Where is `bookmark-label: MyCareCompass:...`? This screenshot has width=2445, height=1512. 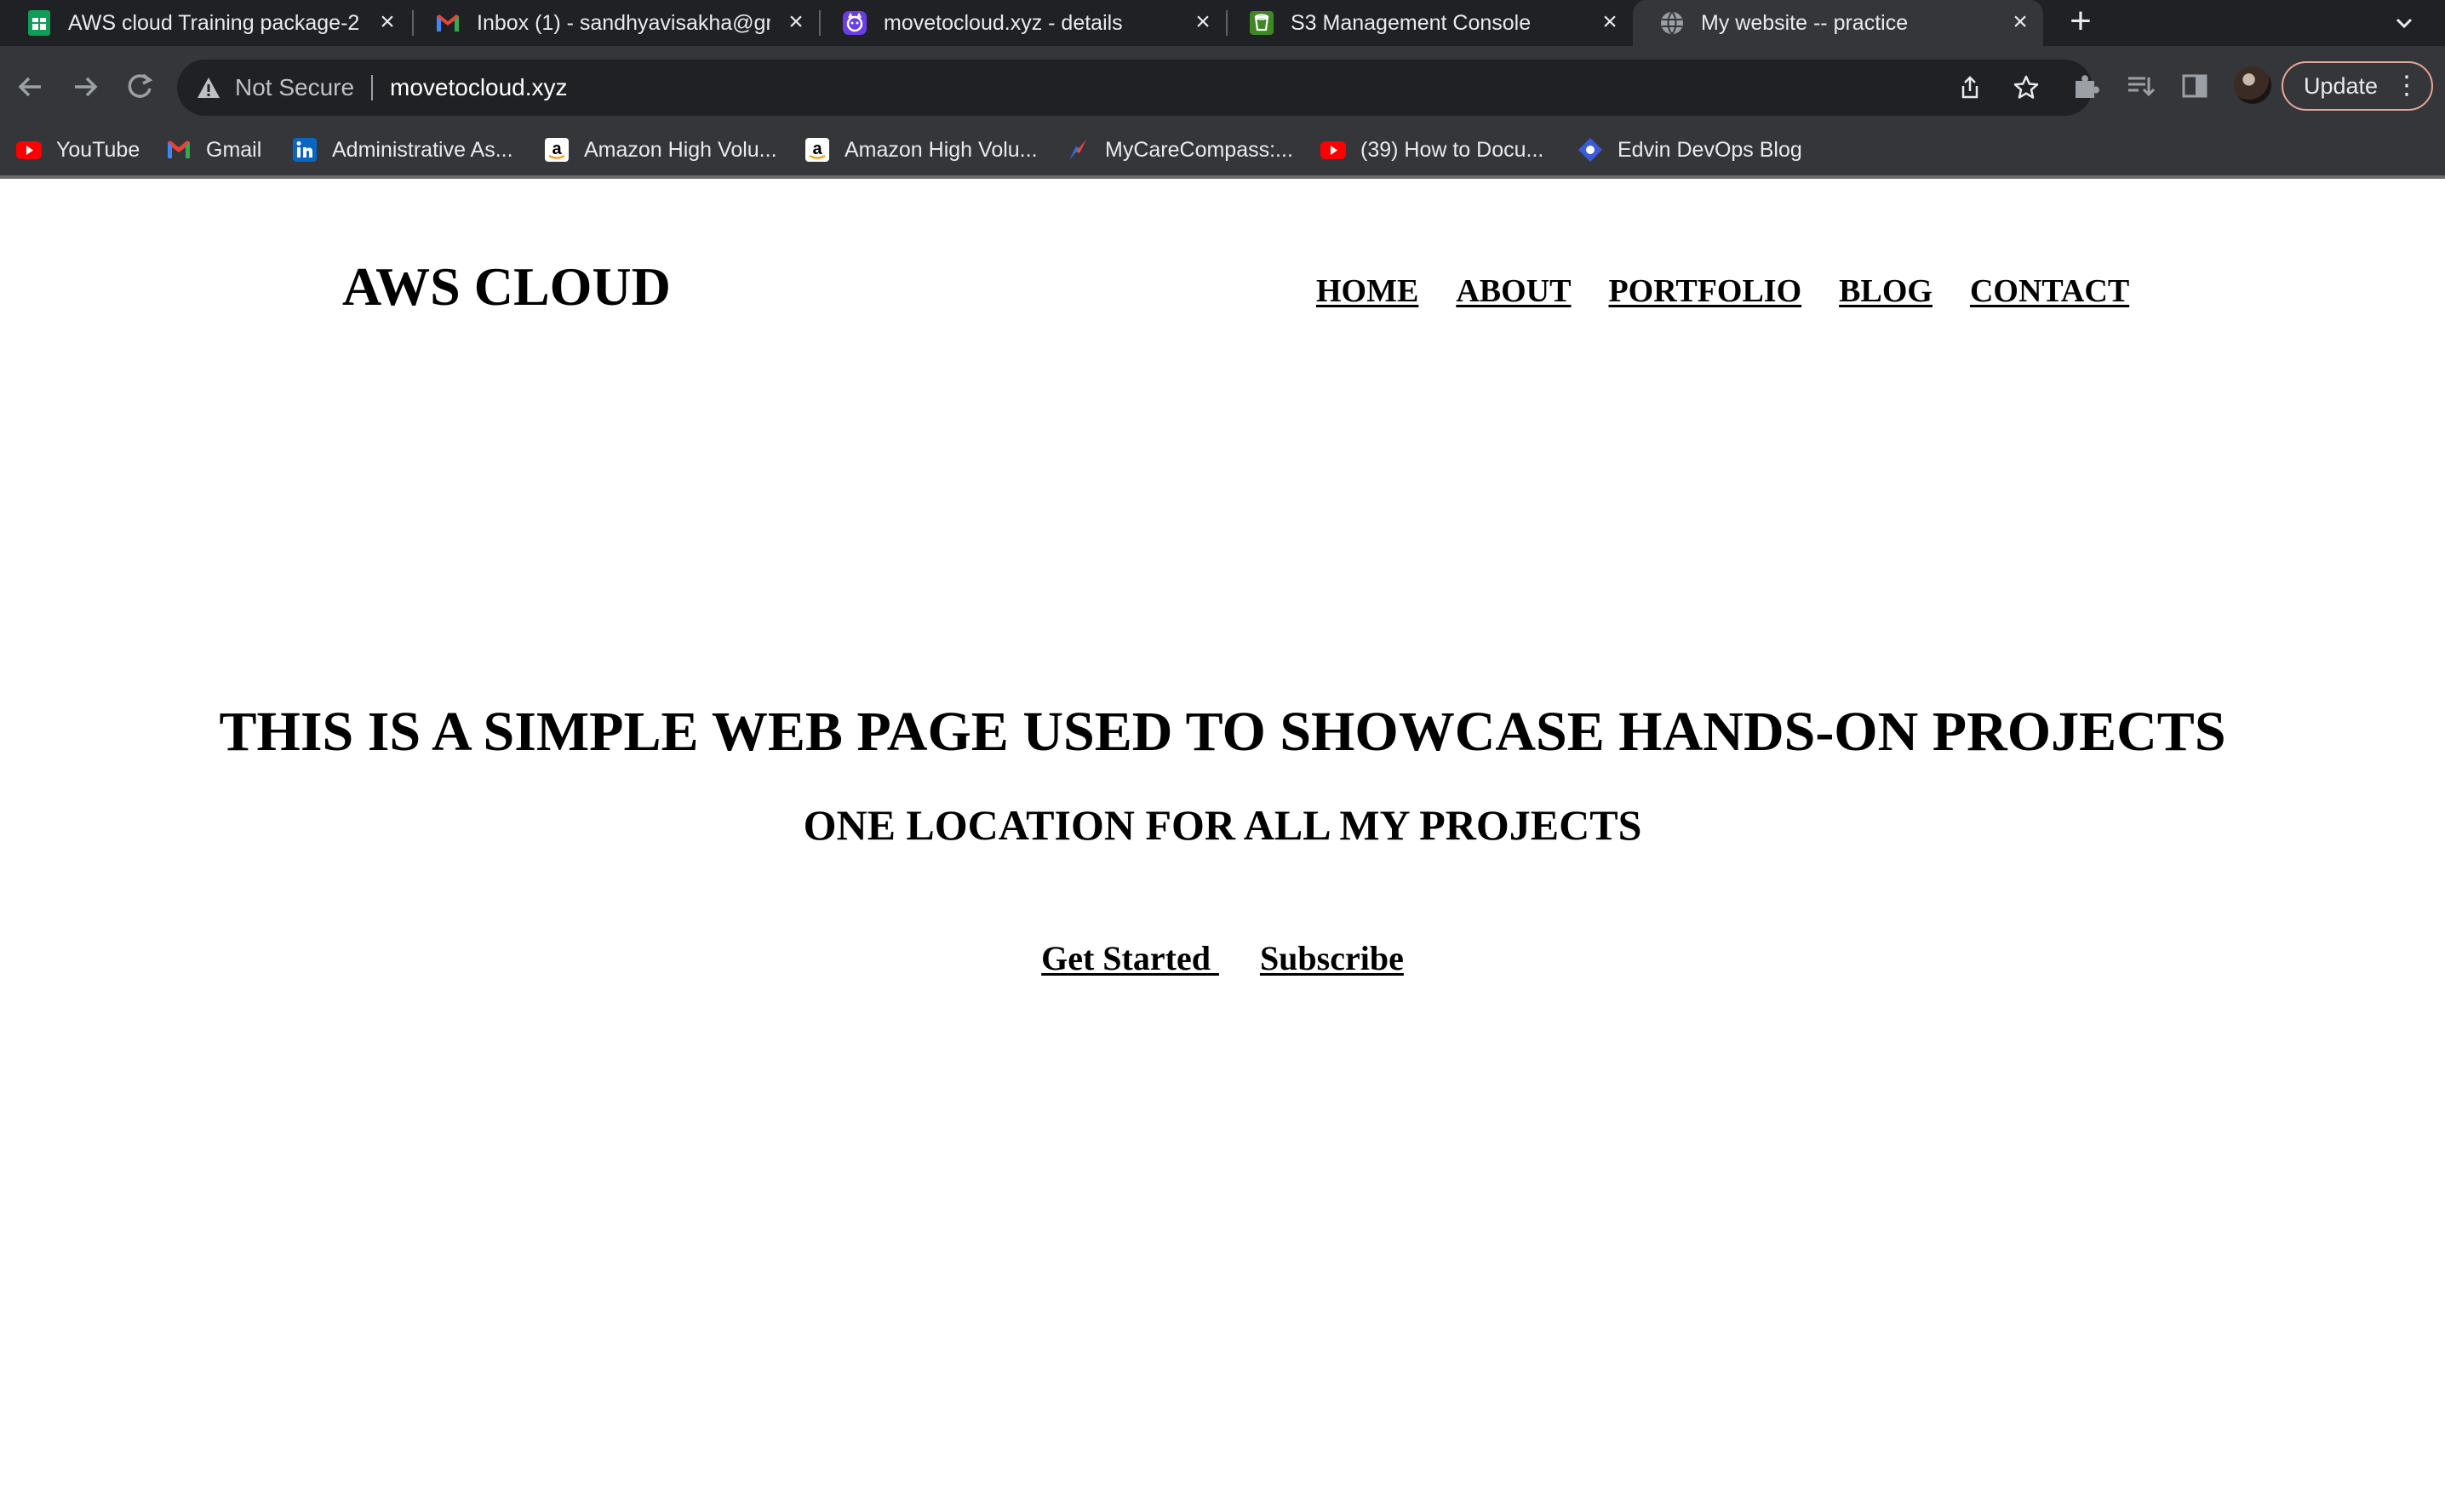
bookmark-label: MyCareCompass:... is located at coordinates (1199, 149).